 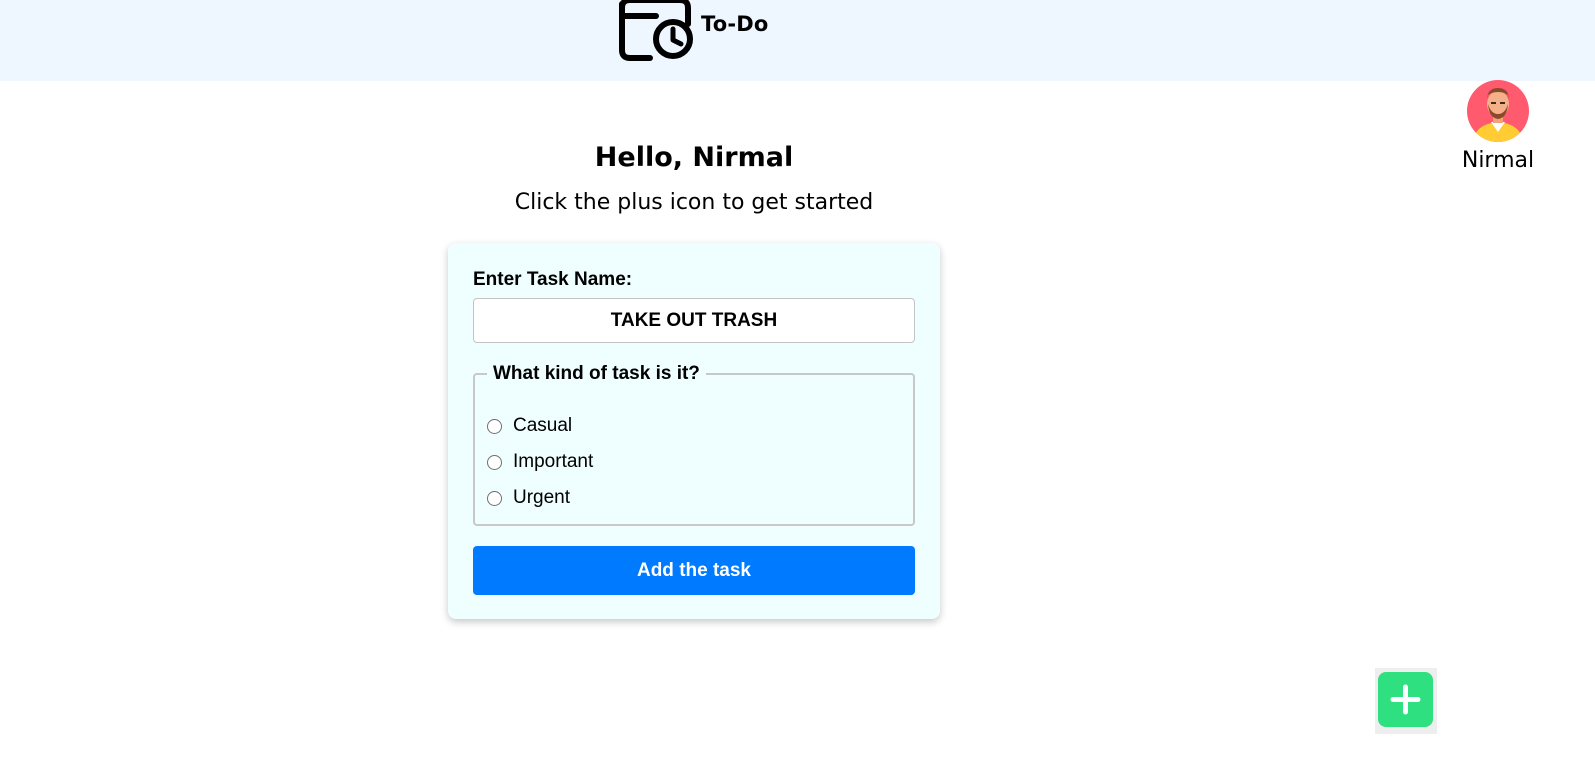 What do you see at coordinates (543, 425) in the screenshot?
I see `radio-label: Casual` at bounding box center [543, 425].